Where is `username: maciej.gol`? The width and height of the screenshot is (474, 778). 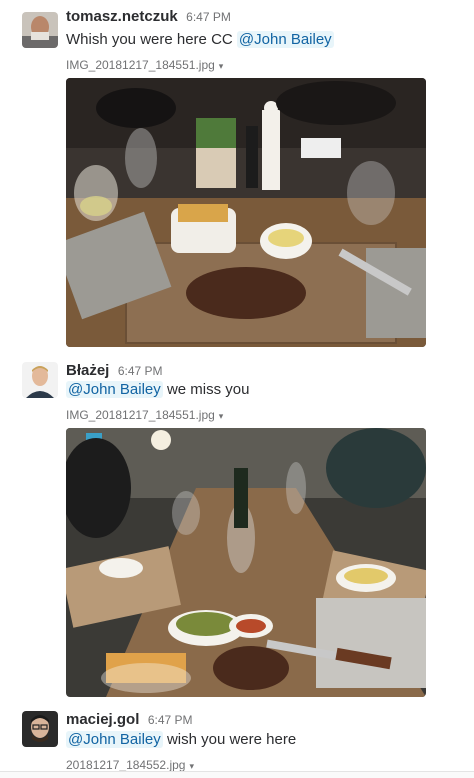 username: maciej.gol is located at coordinates (102, 719).